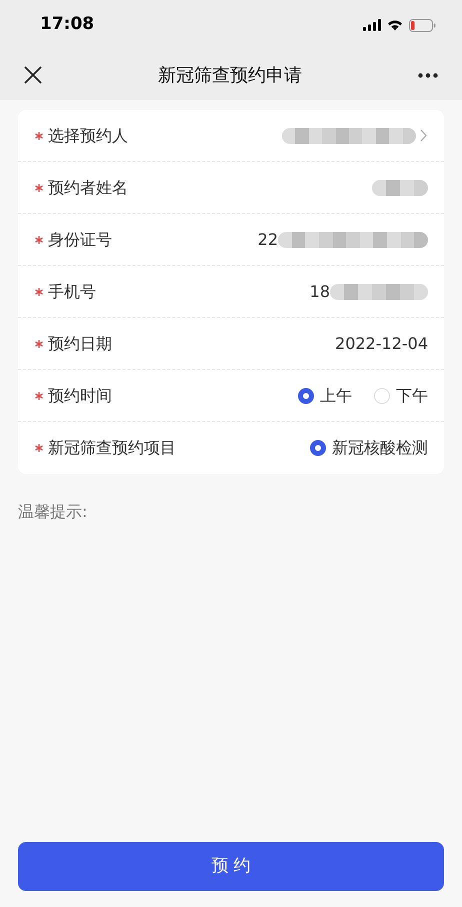 The image size is (462, 907). Describe the element at coordinates (80, 343) in the screenshot. I see `field-label: 预约日期` at that location.